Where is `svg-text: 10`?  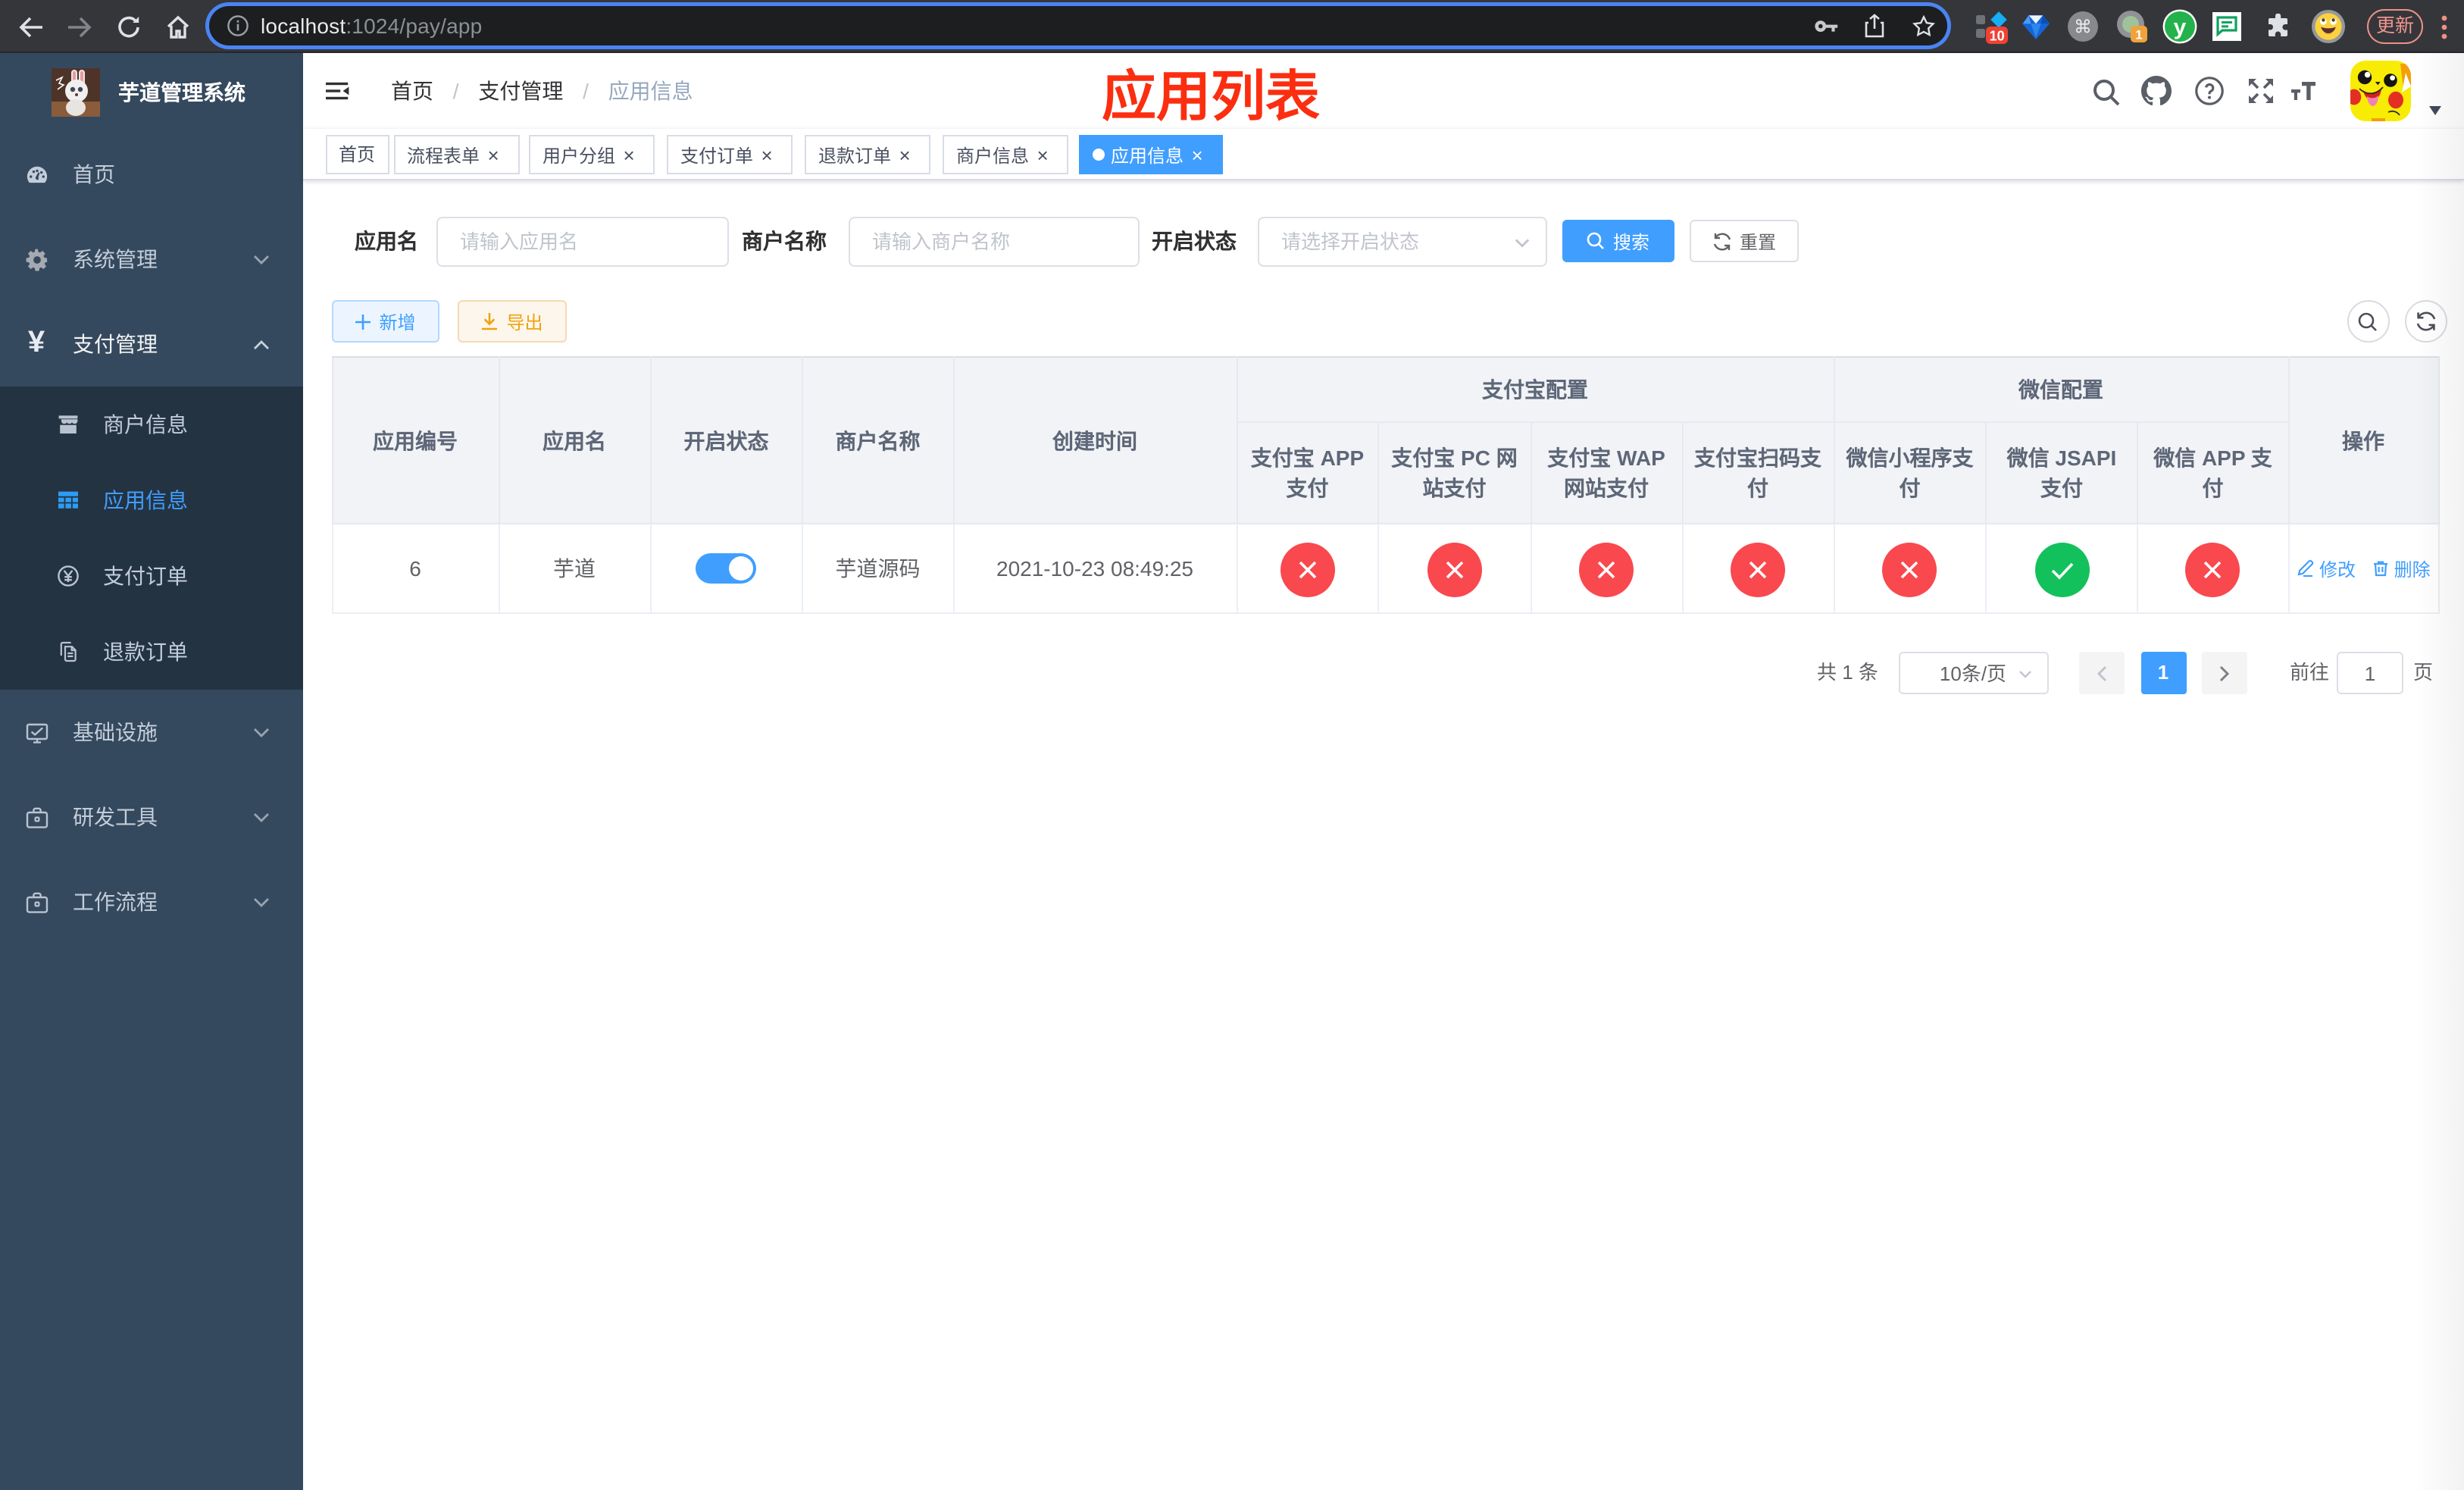 svg-text: 10 is located at coordinates (1997, 35).